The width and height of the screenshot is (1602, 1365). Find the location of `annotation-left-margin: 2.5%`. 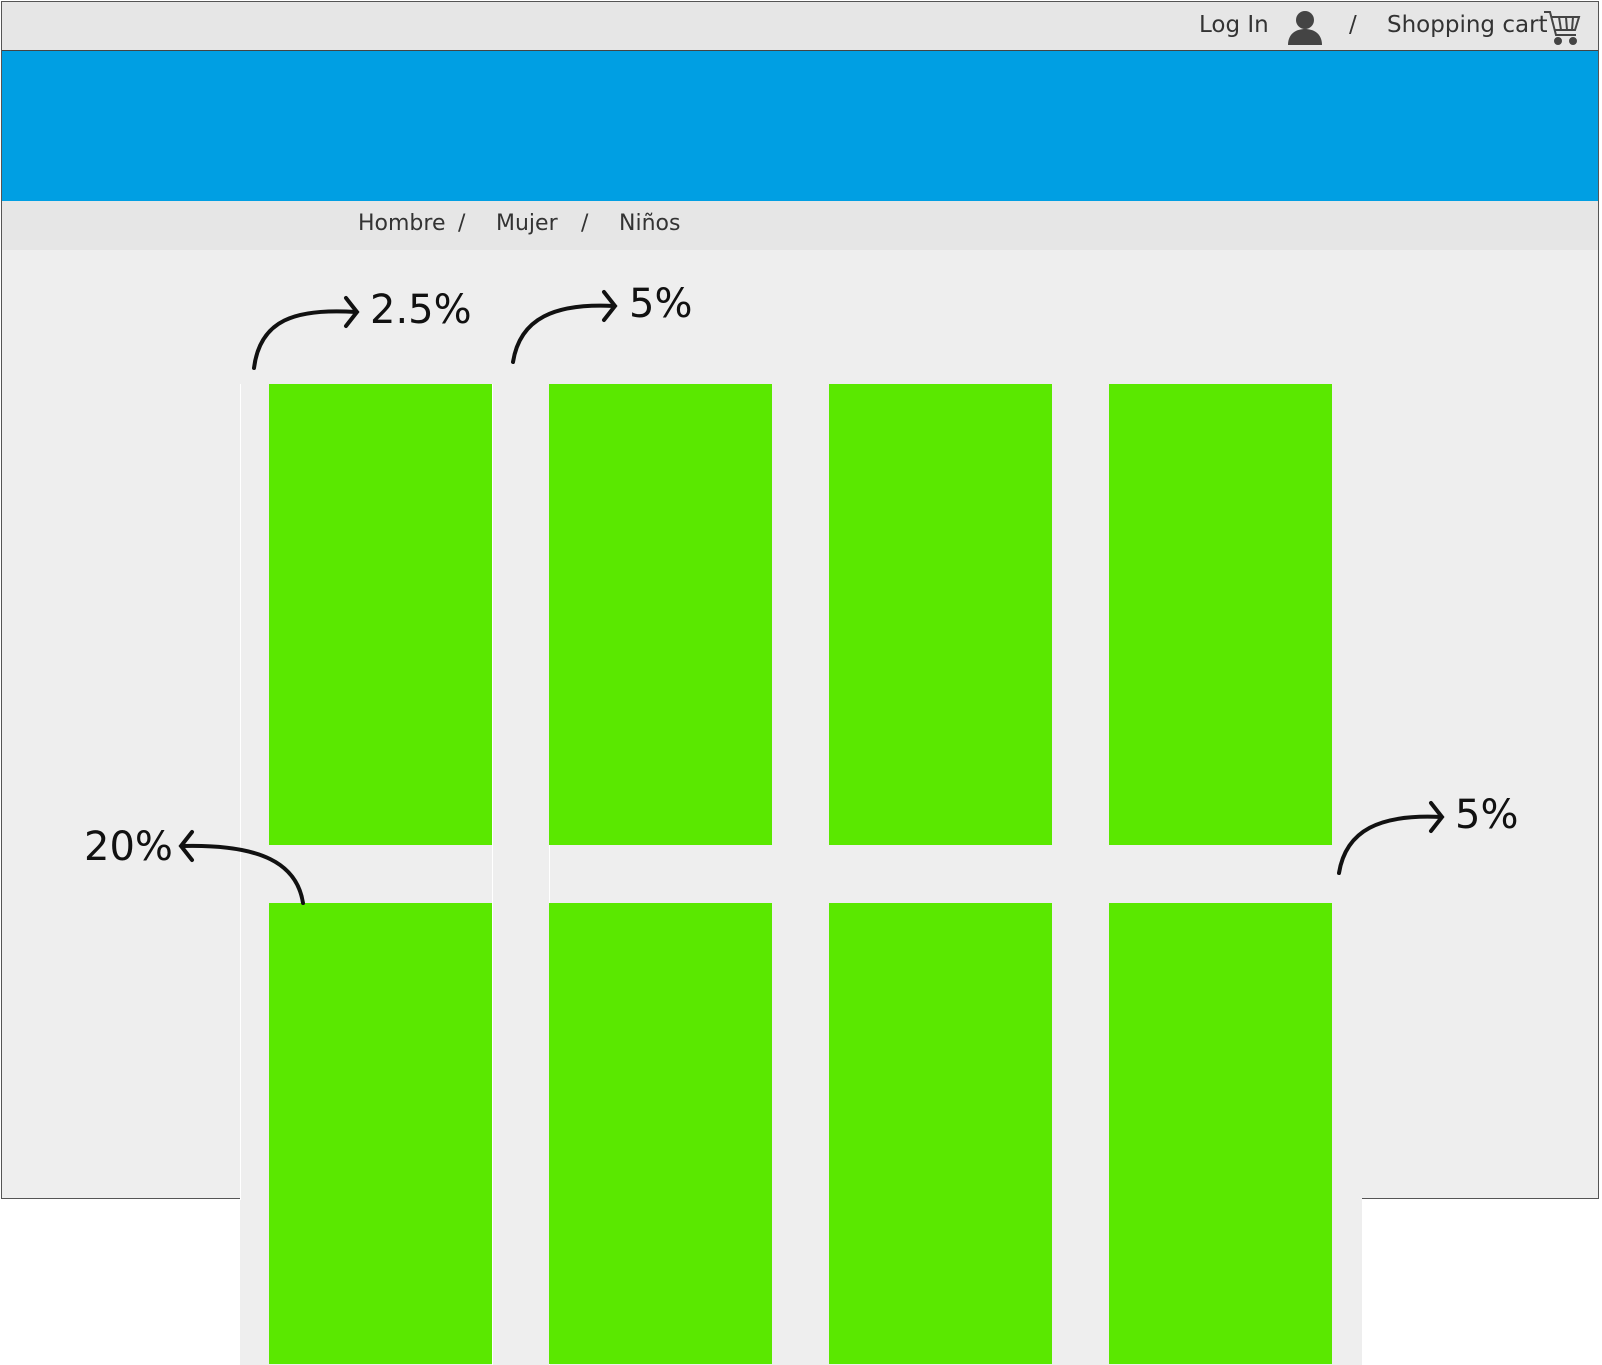

annotation-left-margin: 2.5% is located at coordinates (421, 310).